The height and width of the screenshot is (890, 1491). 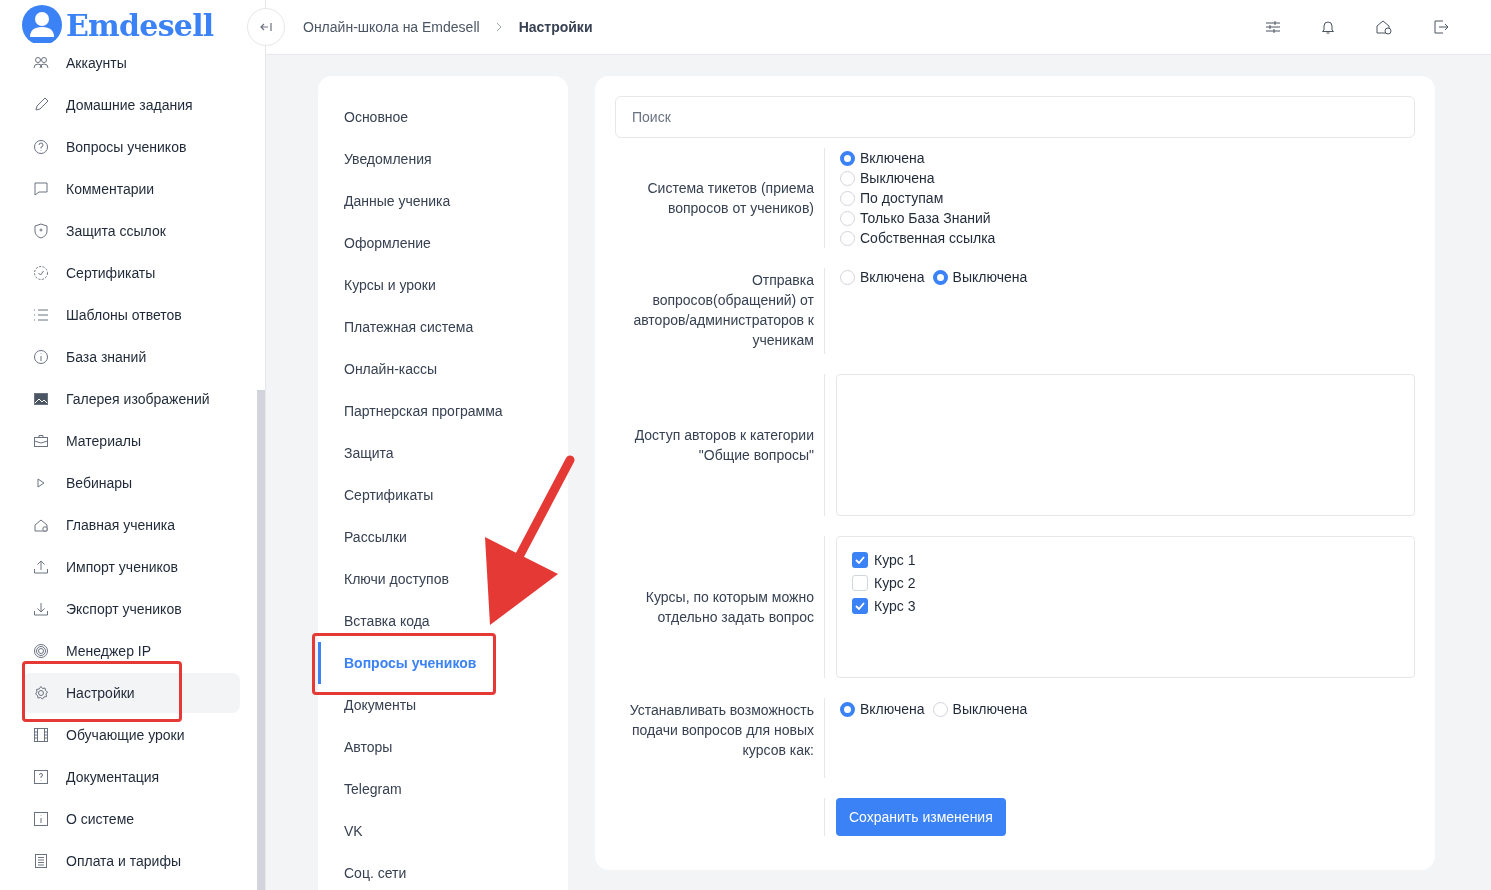 What do you see at coordinates (443, 579) in the screenshot?
I see `settings-menu-item: Ключи доступов` at bounding box center [443, 579].